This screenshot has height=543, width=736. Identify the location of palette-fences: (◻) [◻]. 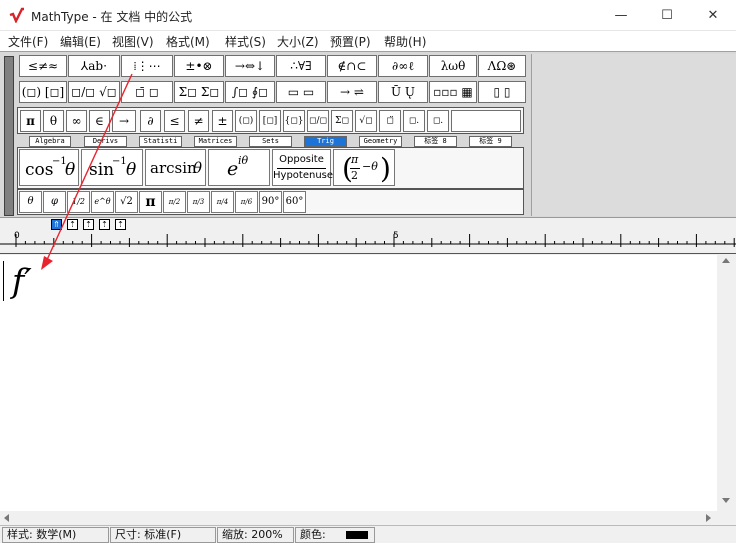
(43, 92).